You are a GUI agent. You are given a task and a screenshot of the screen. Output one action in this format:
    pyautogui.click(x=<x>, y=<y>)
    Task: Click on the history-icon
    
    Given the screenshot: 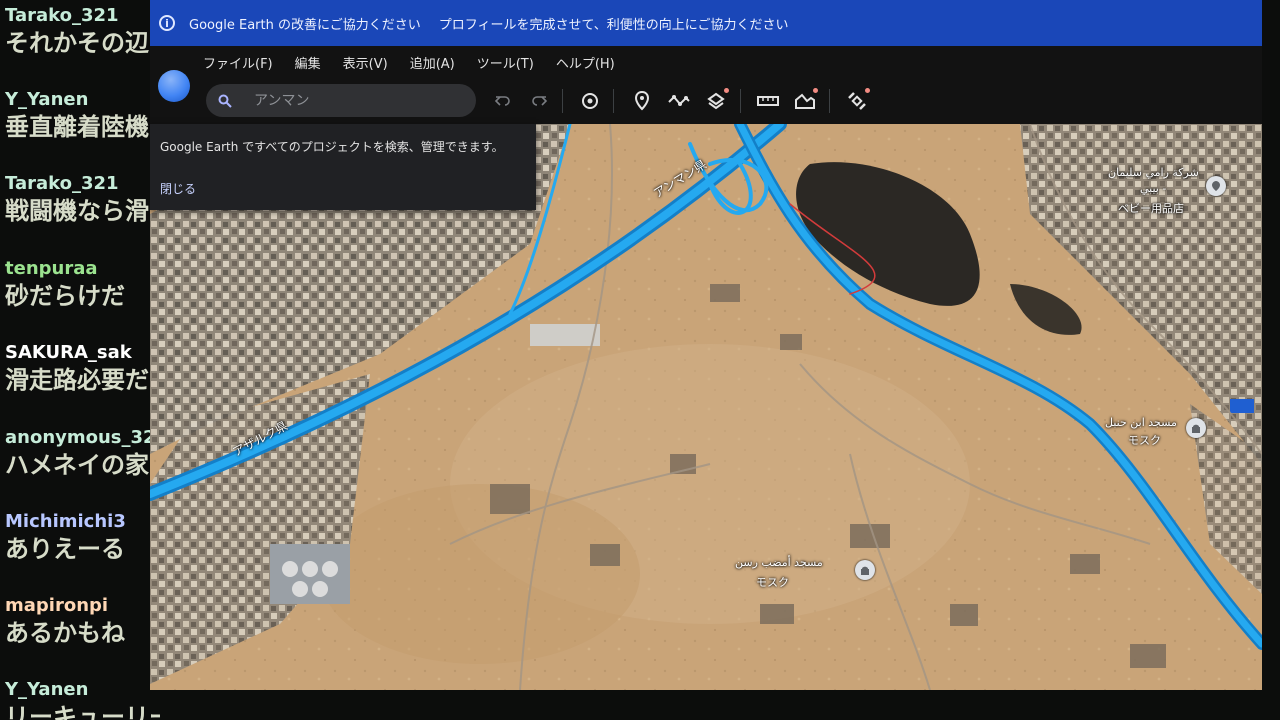 What is the action you would take?
    pyautogui.click(x=590, y=101)
    